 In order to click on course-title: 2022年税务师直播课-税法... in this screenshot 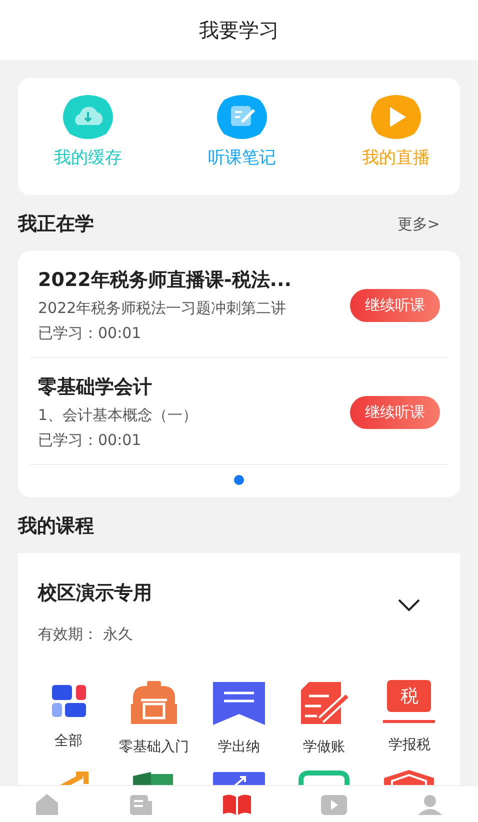, I will do `click(165, 280)`.